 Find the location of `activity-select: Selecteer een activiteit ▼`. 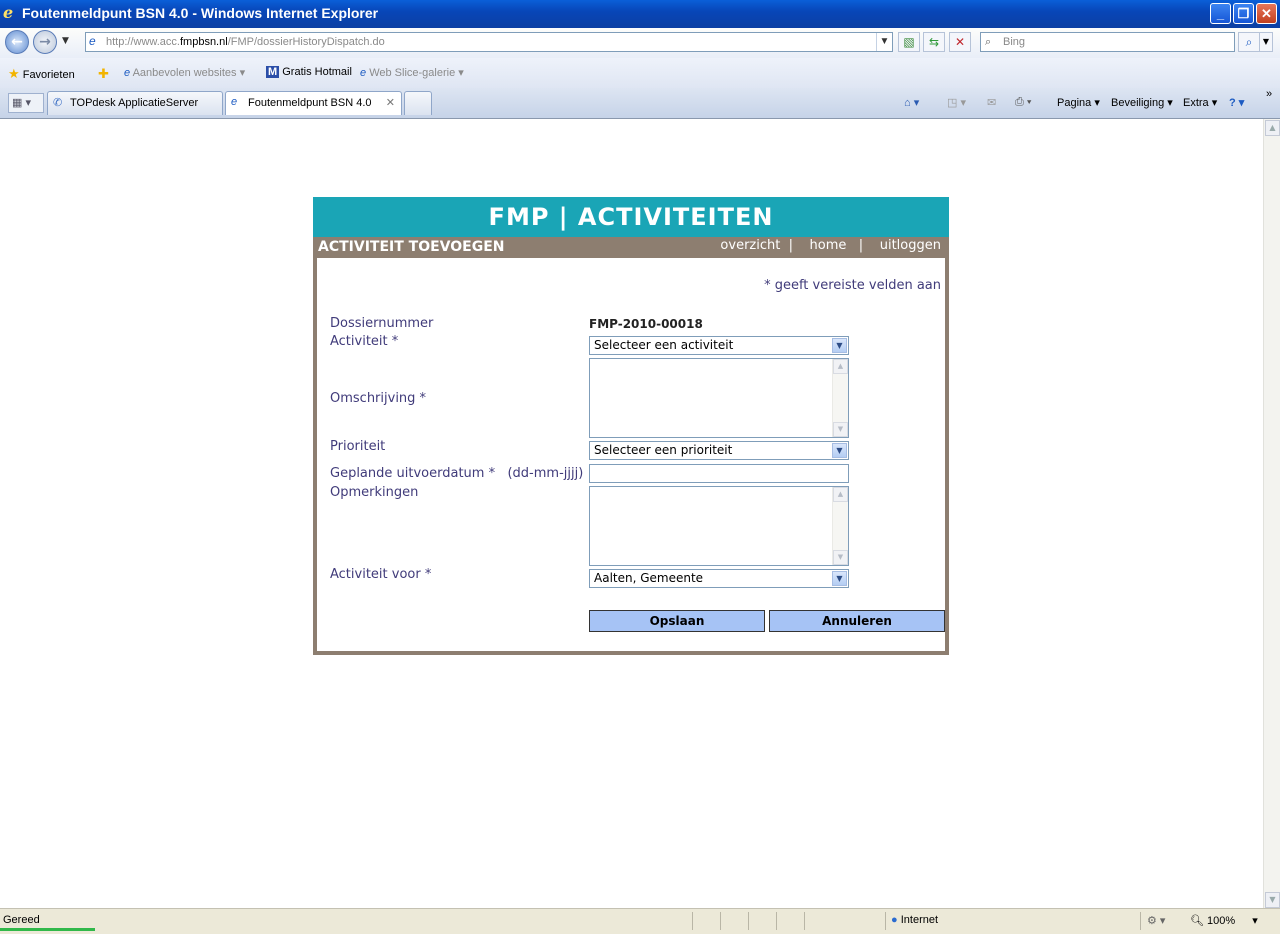

activity-select: Selecteer een activiteit ▼ is located at coordinates (719, 345).